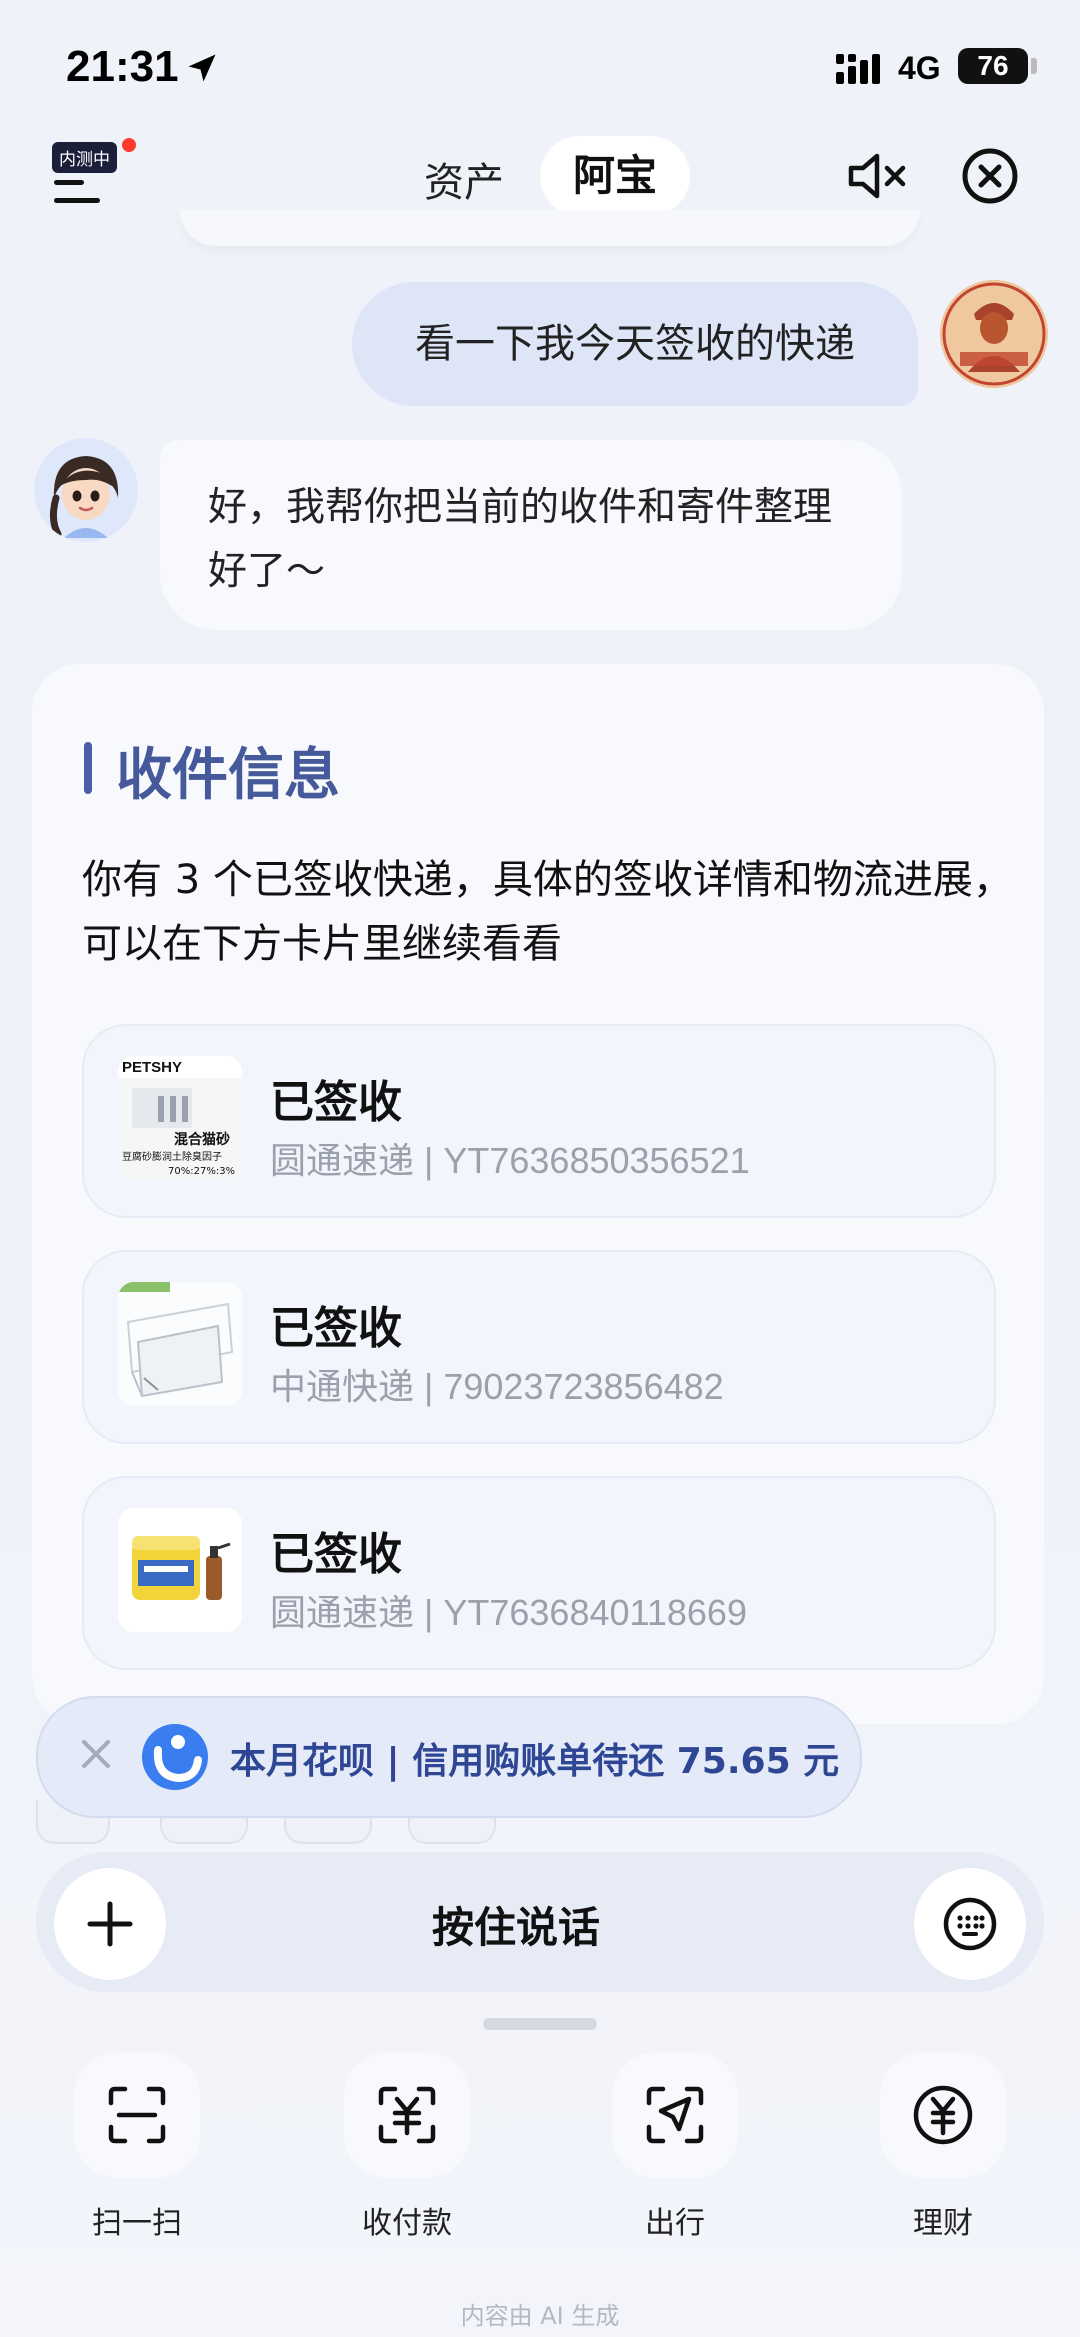 The image size is (1080, 2337). Describe the element at coordinates (550, 228) in the screenshot. I see `previous-message-edge` at that location.